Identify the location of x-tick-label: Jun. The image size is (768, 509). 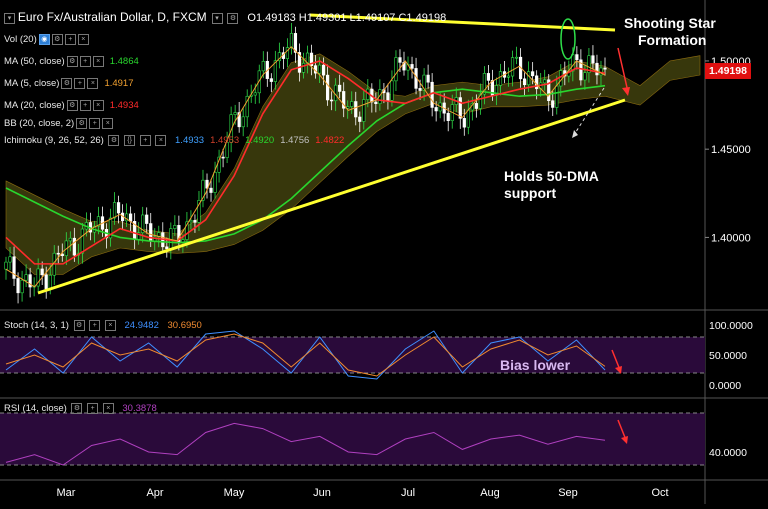
(322, 493).